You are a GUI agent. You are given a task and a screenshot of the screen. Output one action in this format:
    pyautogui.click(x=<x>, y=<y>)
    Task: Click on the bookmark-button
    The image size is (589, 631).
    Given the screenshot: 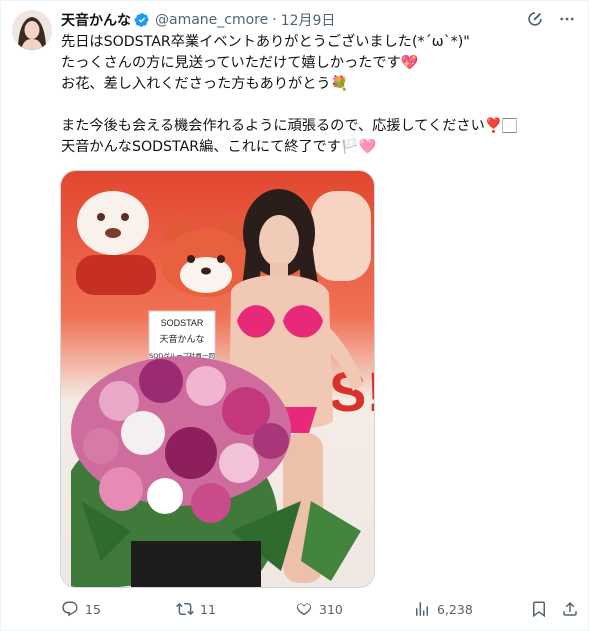 What is the action you would take?
    pyautogui.click(x=539, y=609)
    